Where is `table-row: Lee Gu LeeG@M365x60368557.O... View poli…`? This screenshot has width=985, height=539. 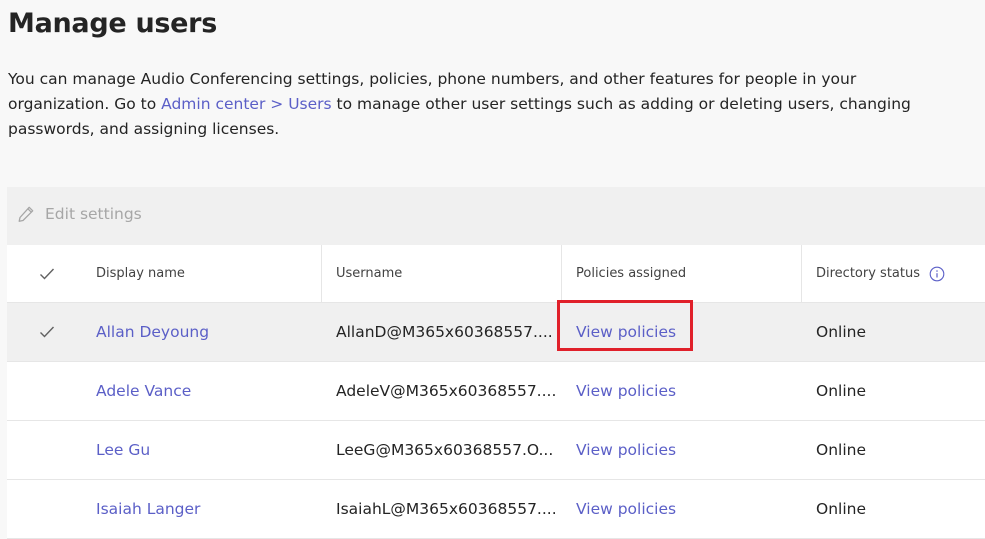 table-row: Lee Gu LeeG@M365x60368557.O... View poli… is located at coordinates (496, 450).